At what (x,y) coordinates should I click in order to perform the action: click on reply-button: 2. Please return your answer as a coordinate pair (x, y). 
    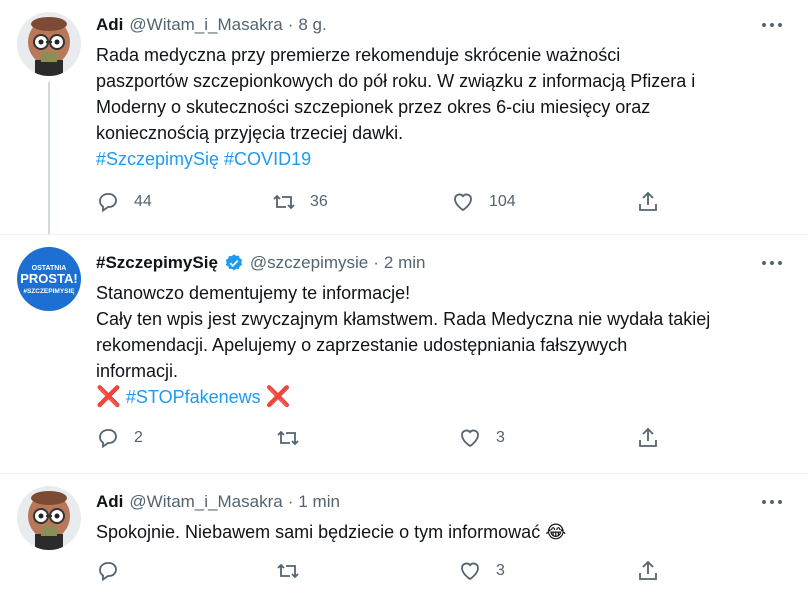
    Looking at the image, I should click on (119, 438).